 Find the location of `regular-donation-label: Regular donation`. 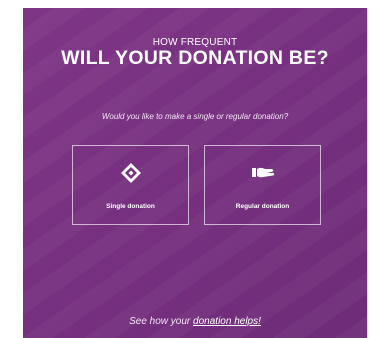

regular-donation-label: Regular donation is located at coordinates (262, 206).